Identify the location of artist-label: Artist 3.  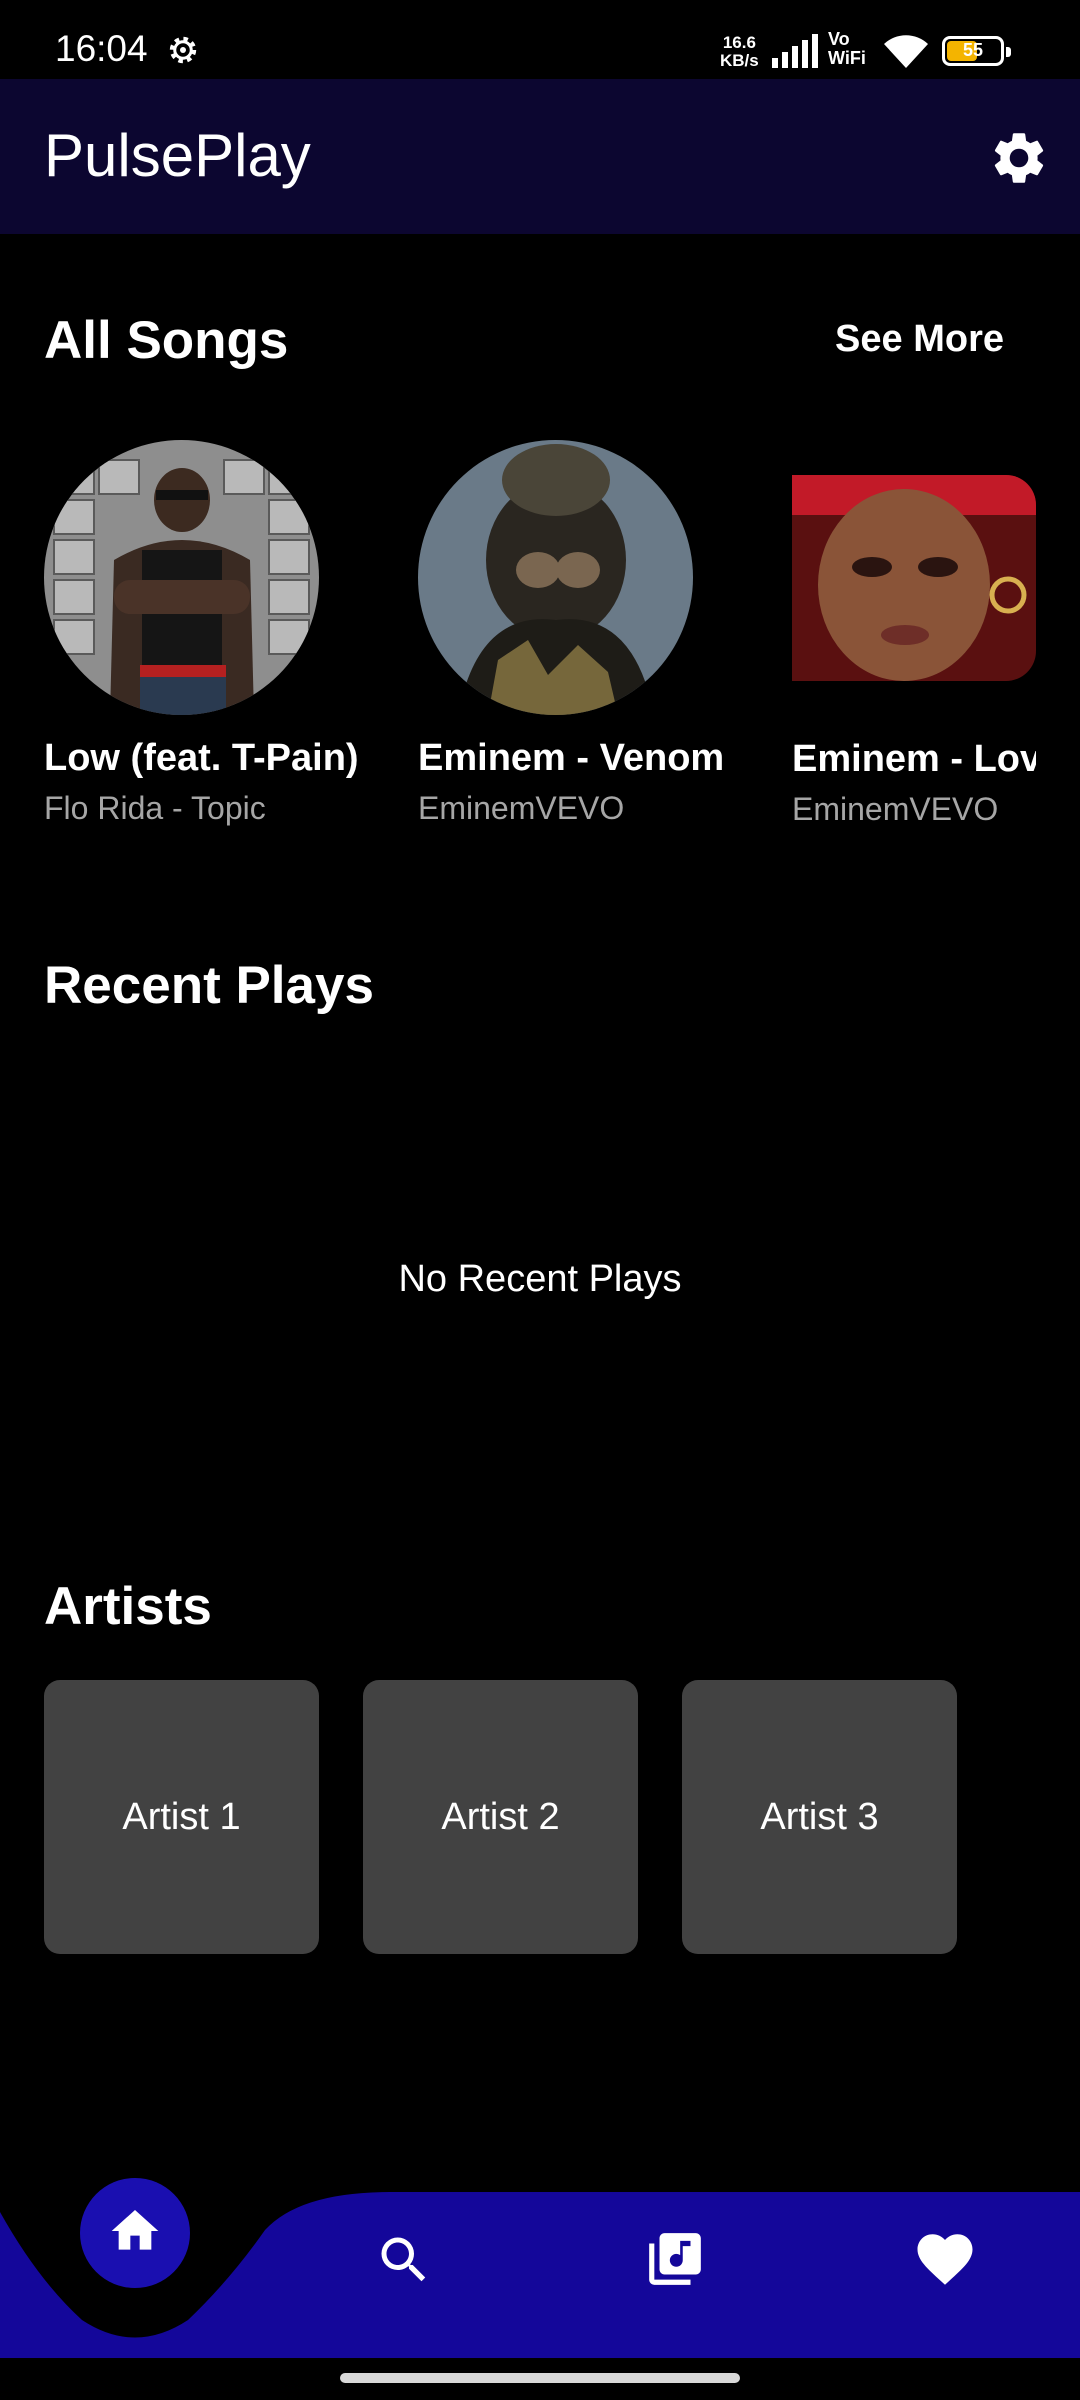
(819, 1816).